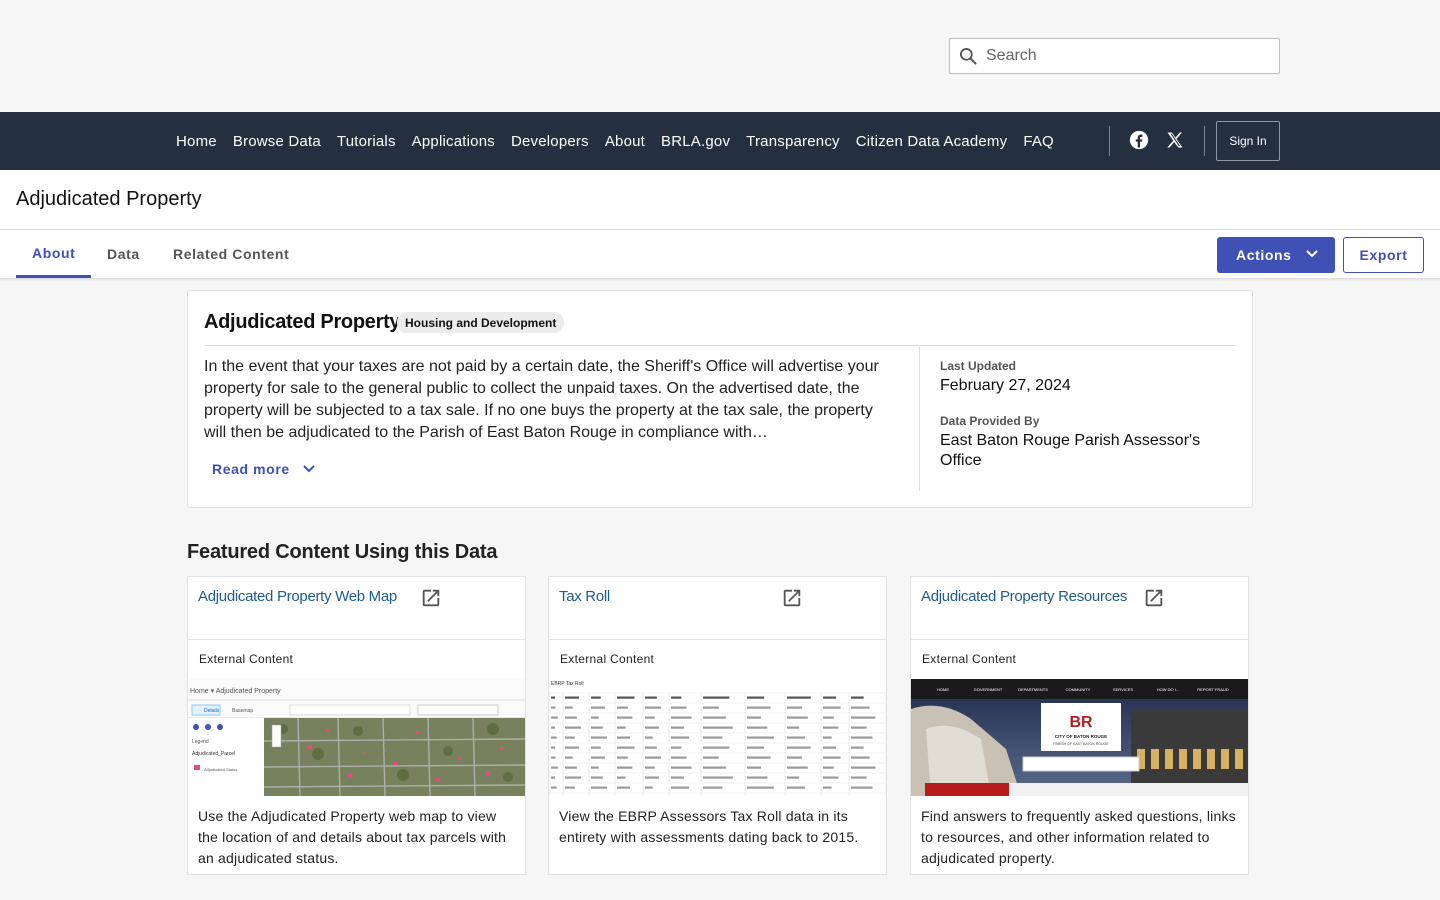  Describe the element at coordinates (1175, 140) in the screenshot. I see `x-twitter-icon` at that location.